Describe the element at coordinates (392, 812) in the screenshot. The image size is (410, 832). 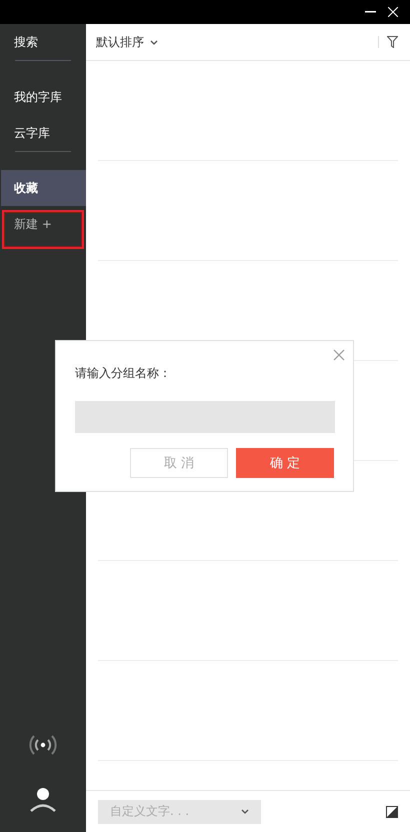
I see `contrast-icon` at that location.